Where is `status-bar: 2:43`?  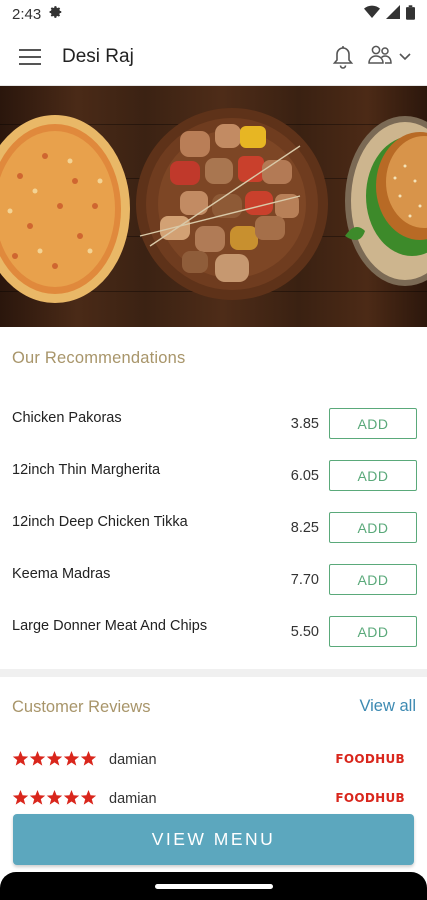
status-bar: 2:43 is located at coordinates (213, 14).